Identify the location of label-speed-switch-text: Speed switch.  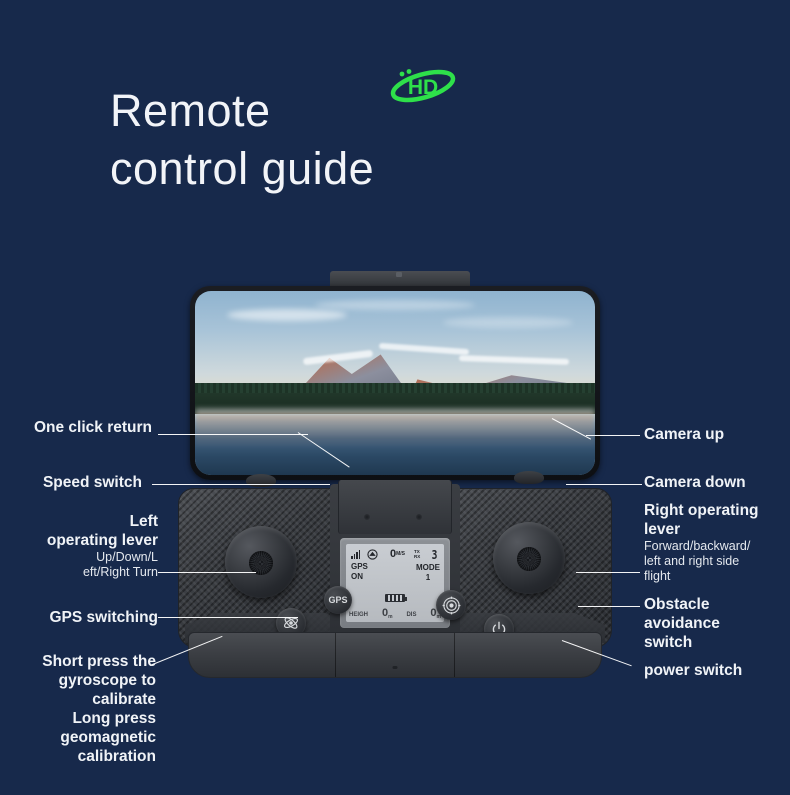
(92, 482).